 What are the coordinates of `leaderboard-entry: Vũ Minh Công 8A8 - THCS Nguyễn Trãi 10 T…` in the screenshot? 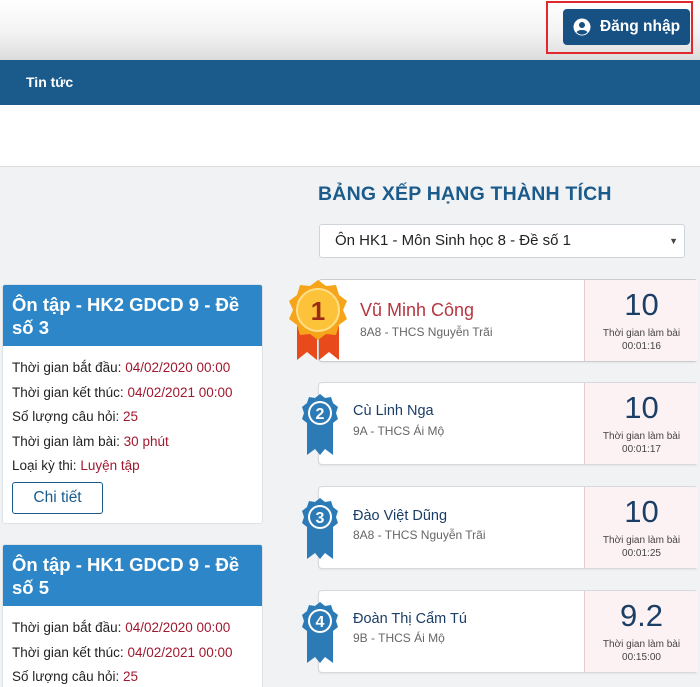 It's located at (508, 320).